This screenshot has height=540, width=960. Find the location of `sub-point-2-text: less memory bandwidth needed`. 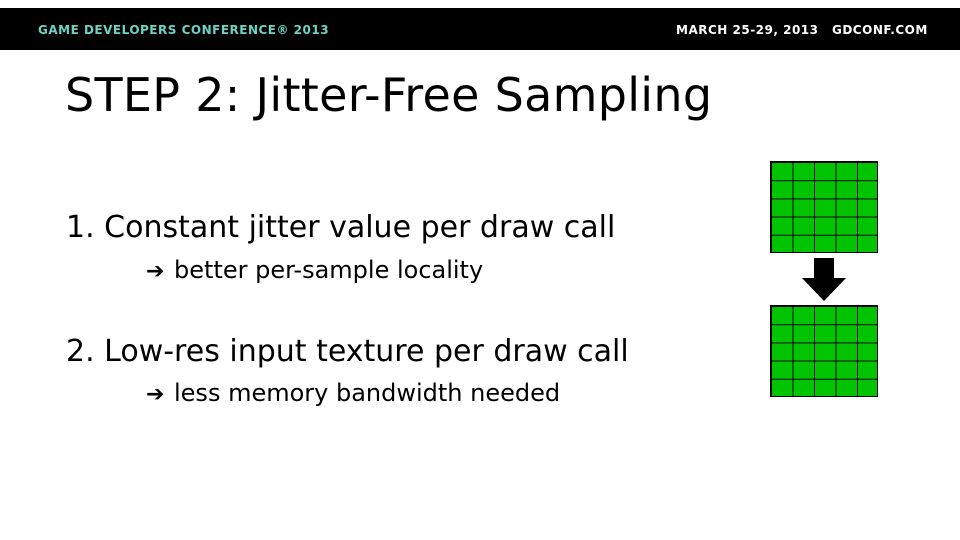

sub-point-2-text: less memory bandwidth needed is located at coordinates (367, 393).